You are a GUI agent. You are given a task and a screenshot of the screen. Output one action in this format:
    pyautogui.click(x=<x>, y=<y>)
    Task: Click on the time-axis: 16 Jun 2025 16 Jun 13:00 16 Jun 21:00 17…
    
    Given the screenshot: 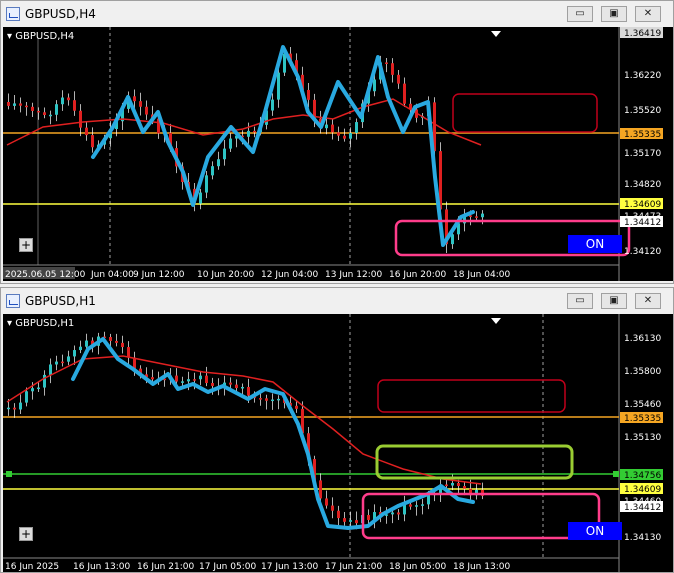 What is the action you would take?
    pyautogui.click(x=257, y=567)
    